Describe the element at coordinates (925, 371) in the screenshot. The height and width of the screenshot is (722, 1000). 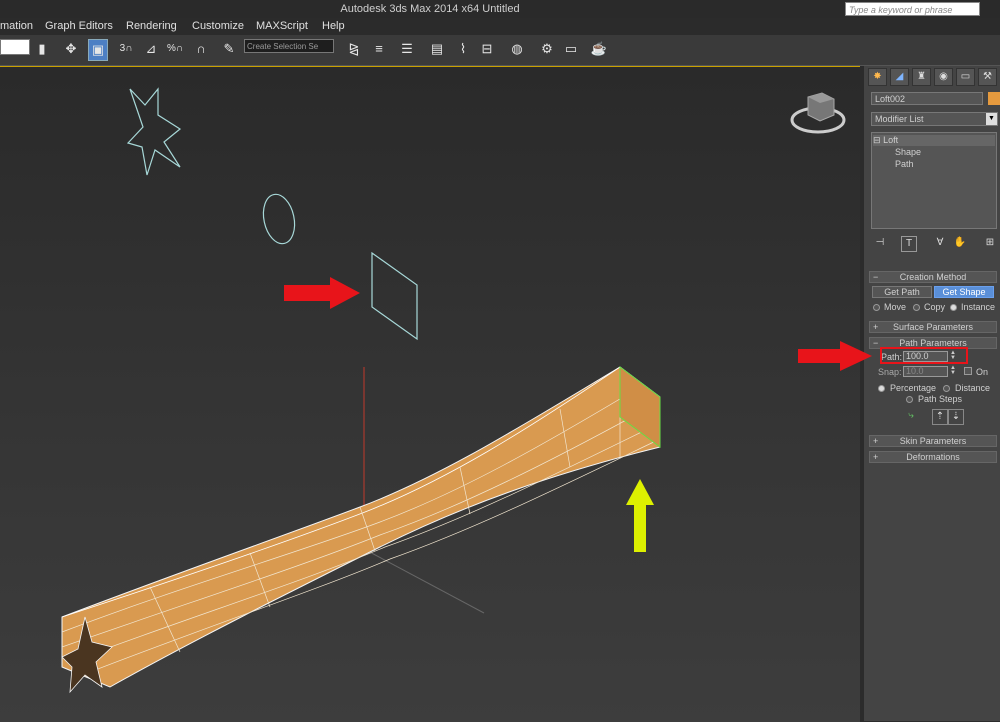
I see `snap-value-field: 10.0` at that location.